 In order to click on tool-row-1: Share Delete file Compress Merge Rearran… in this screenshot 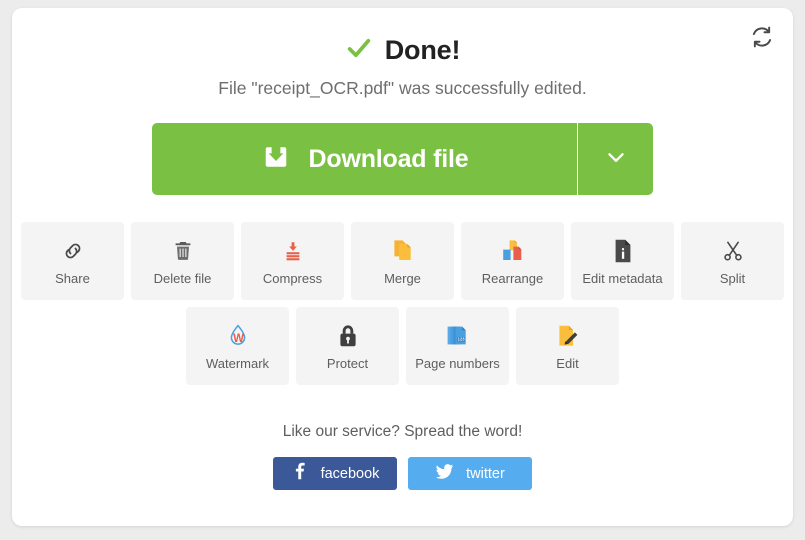, I will do `click(402, 261)`.